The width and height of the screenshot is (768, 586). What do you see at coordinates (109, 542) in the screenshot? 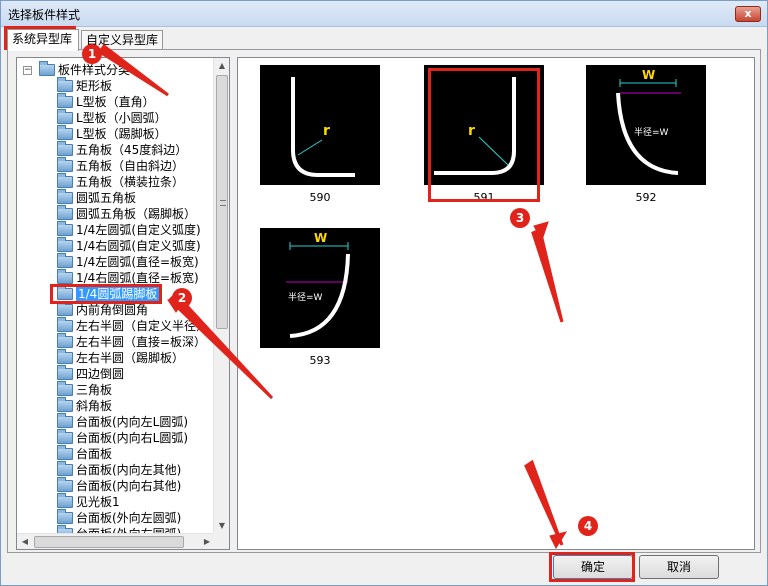
I see `hscroll-thumb` at bounding box center [109, 542].